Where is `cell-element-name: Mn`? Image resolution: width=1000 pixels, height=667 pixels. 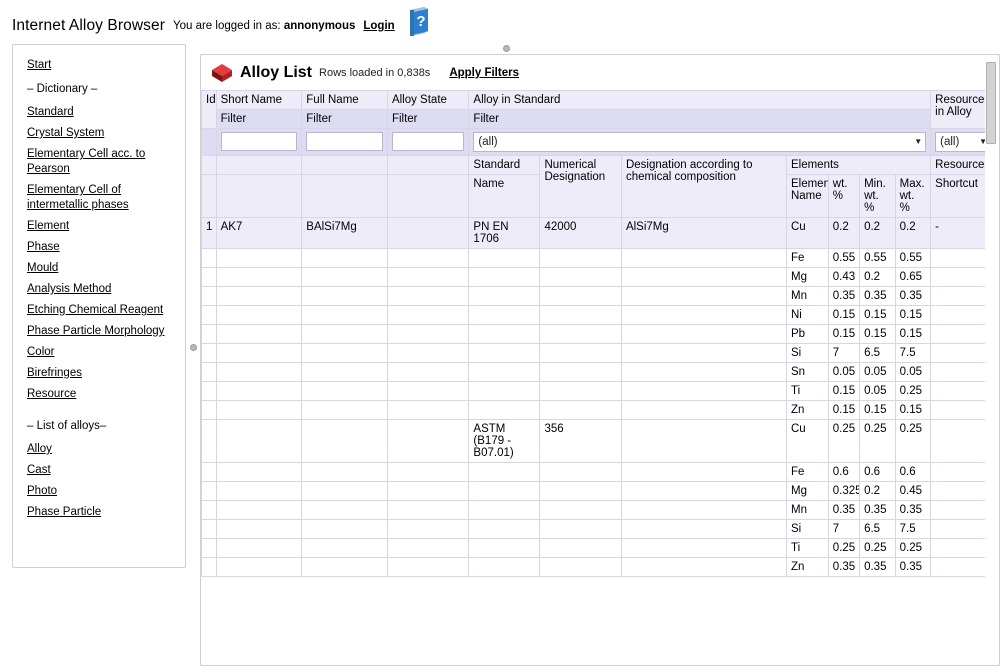
cell-element-name: Mn is located at coordinates (807, 510).